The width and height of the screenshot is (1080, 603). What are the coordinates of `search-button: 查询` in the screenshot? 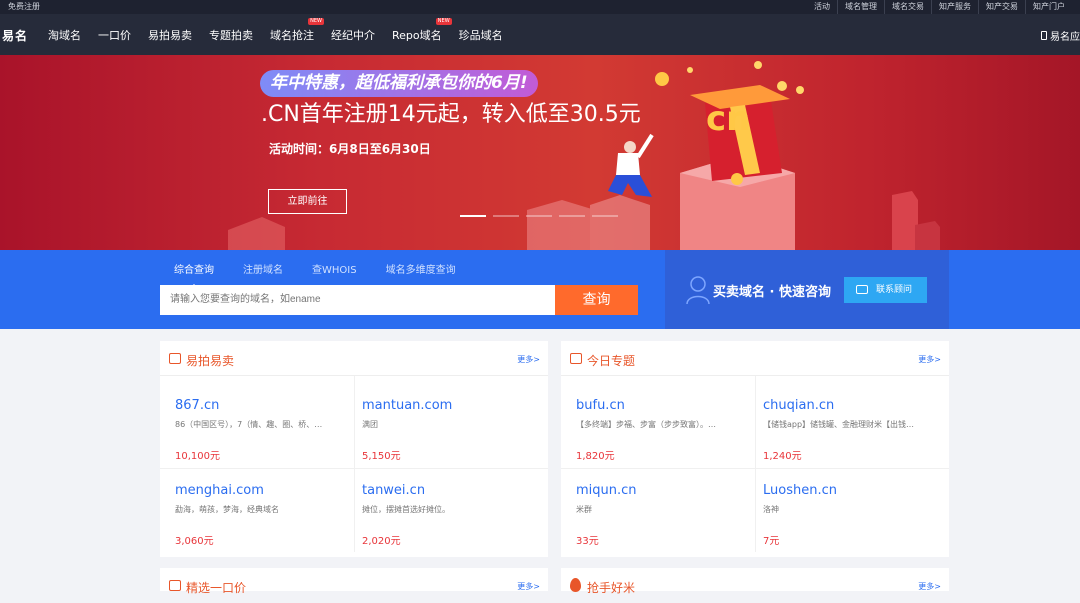 It's located at (596, 300).